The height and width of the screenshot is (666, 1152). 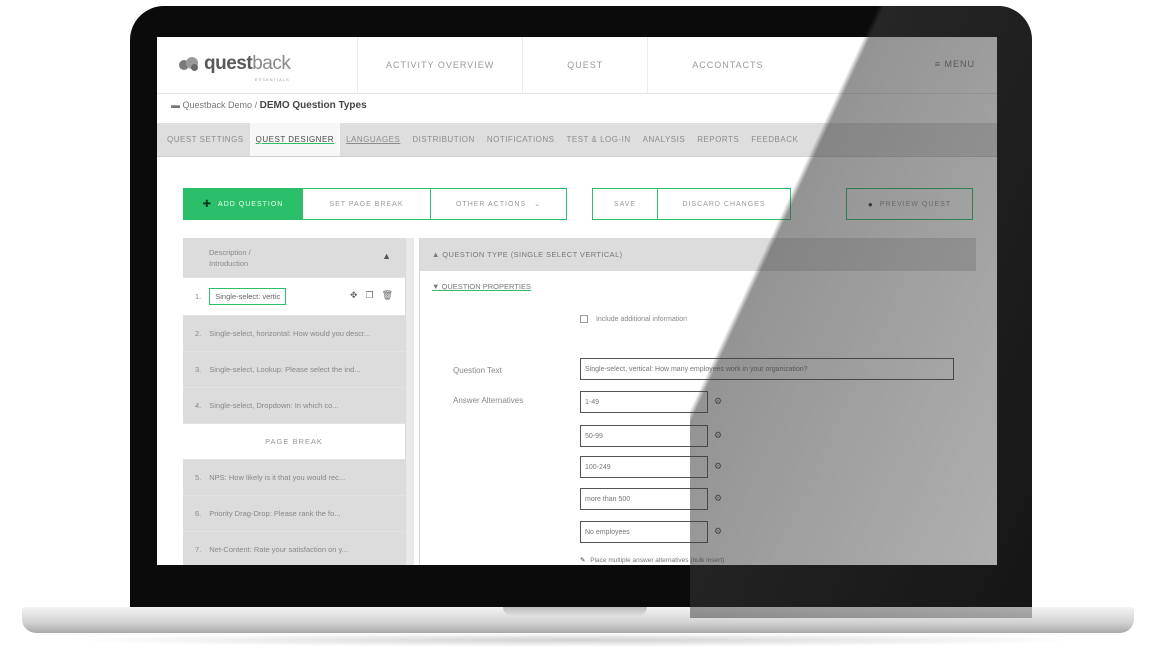 What do you see at coordinates (313, 105) in the screenshot?
I see `breadcrumb-current: DEMO Question Types` at bounding box center [313, 105].